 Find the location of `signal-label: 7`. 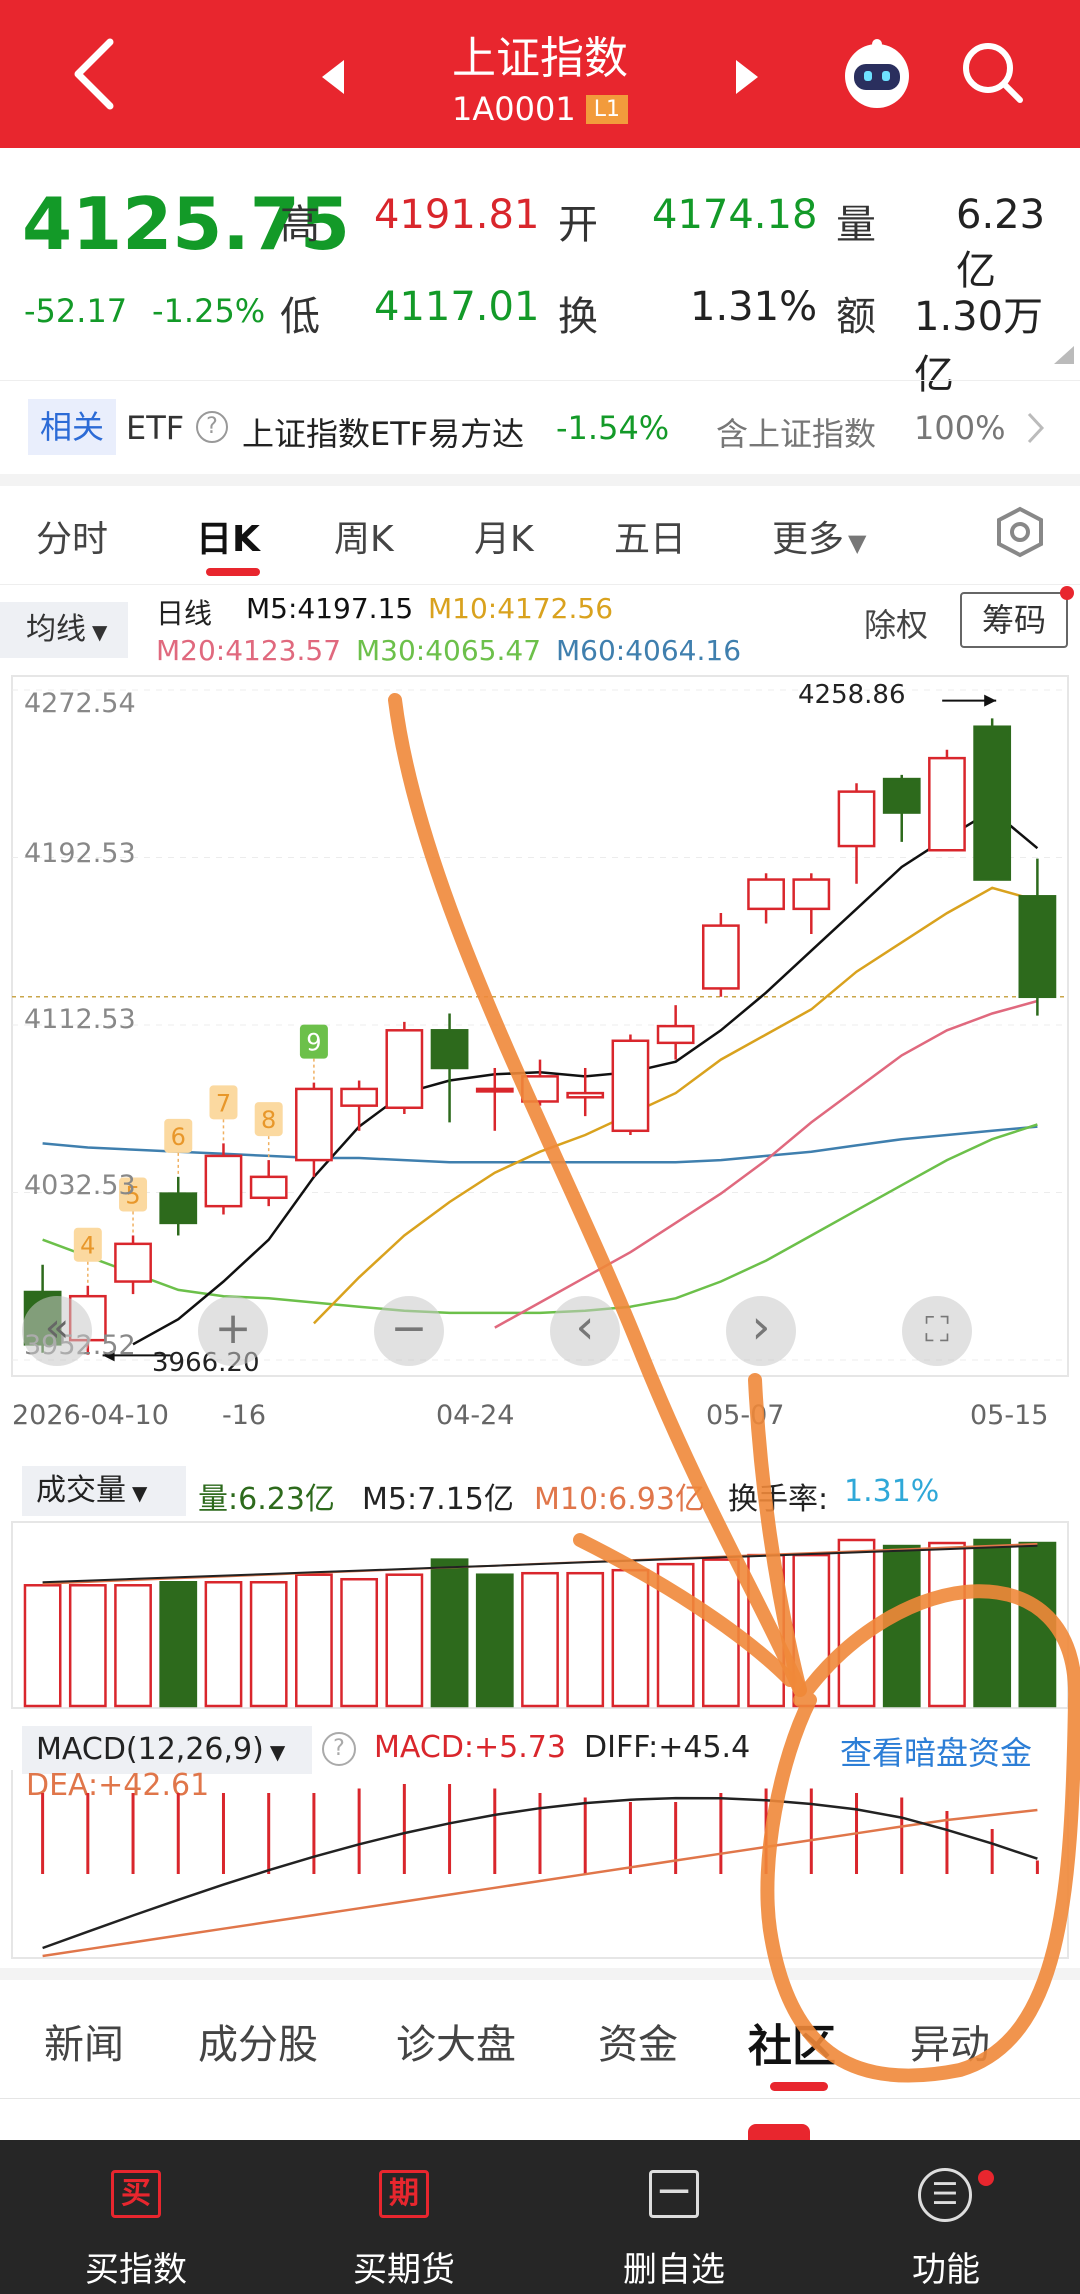

signal-label: 7 is located at coordinates (223, 1103).